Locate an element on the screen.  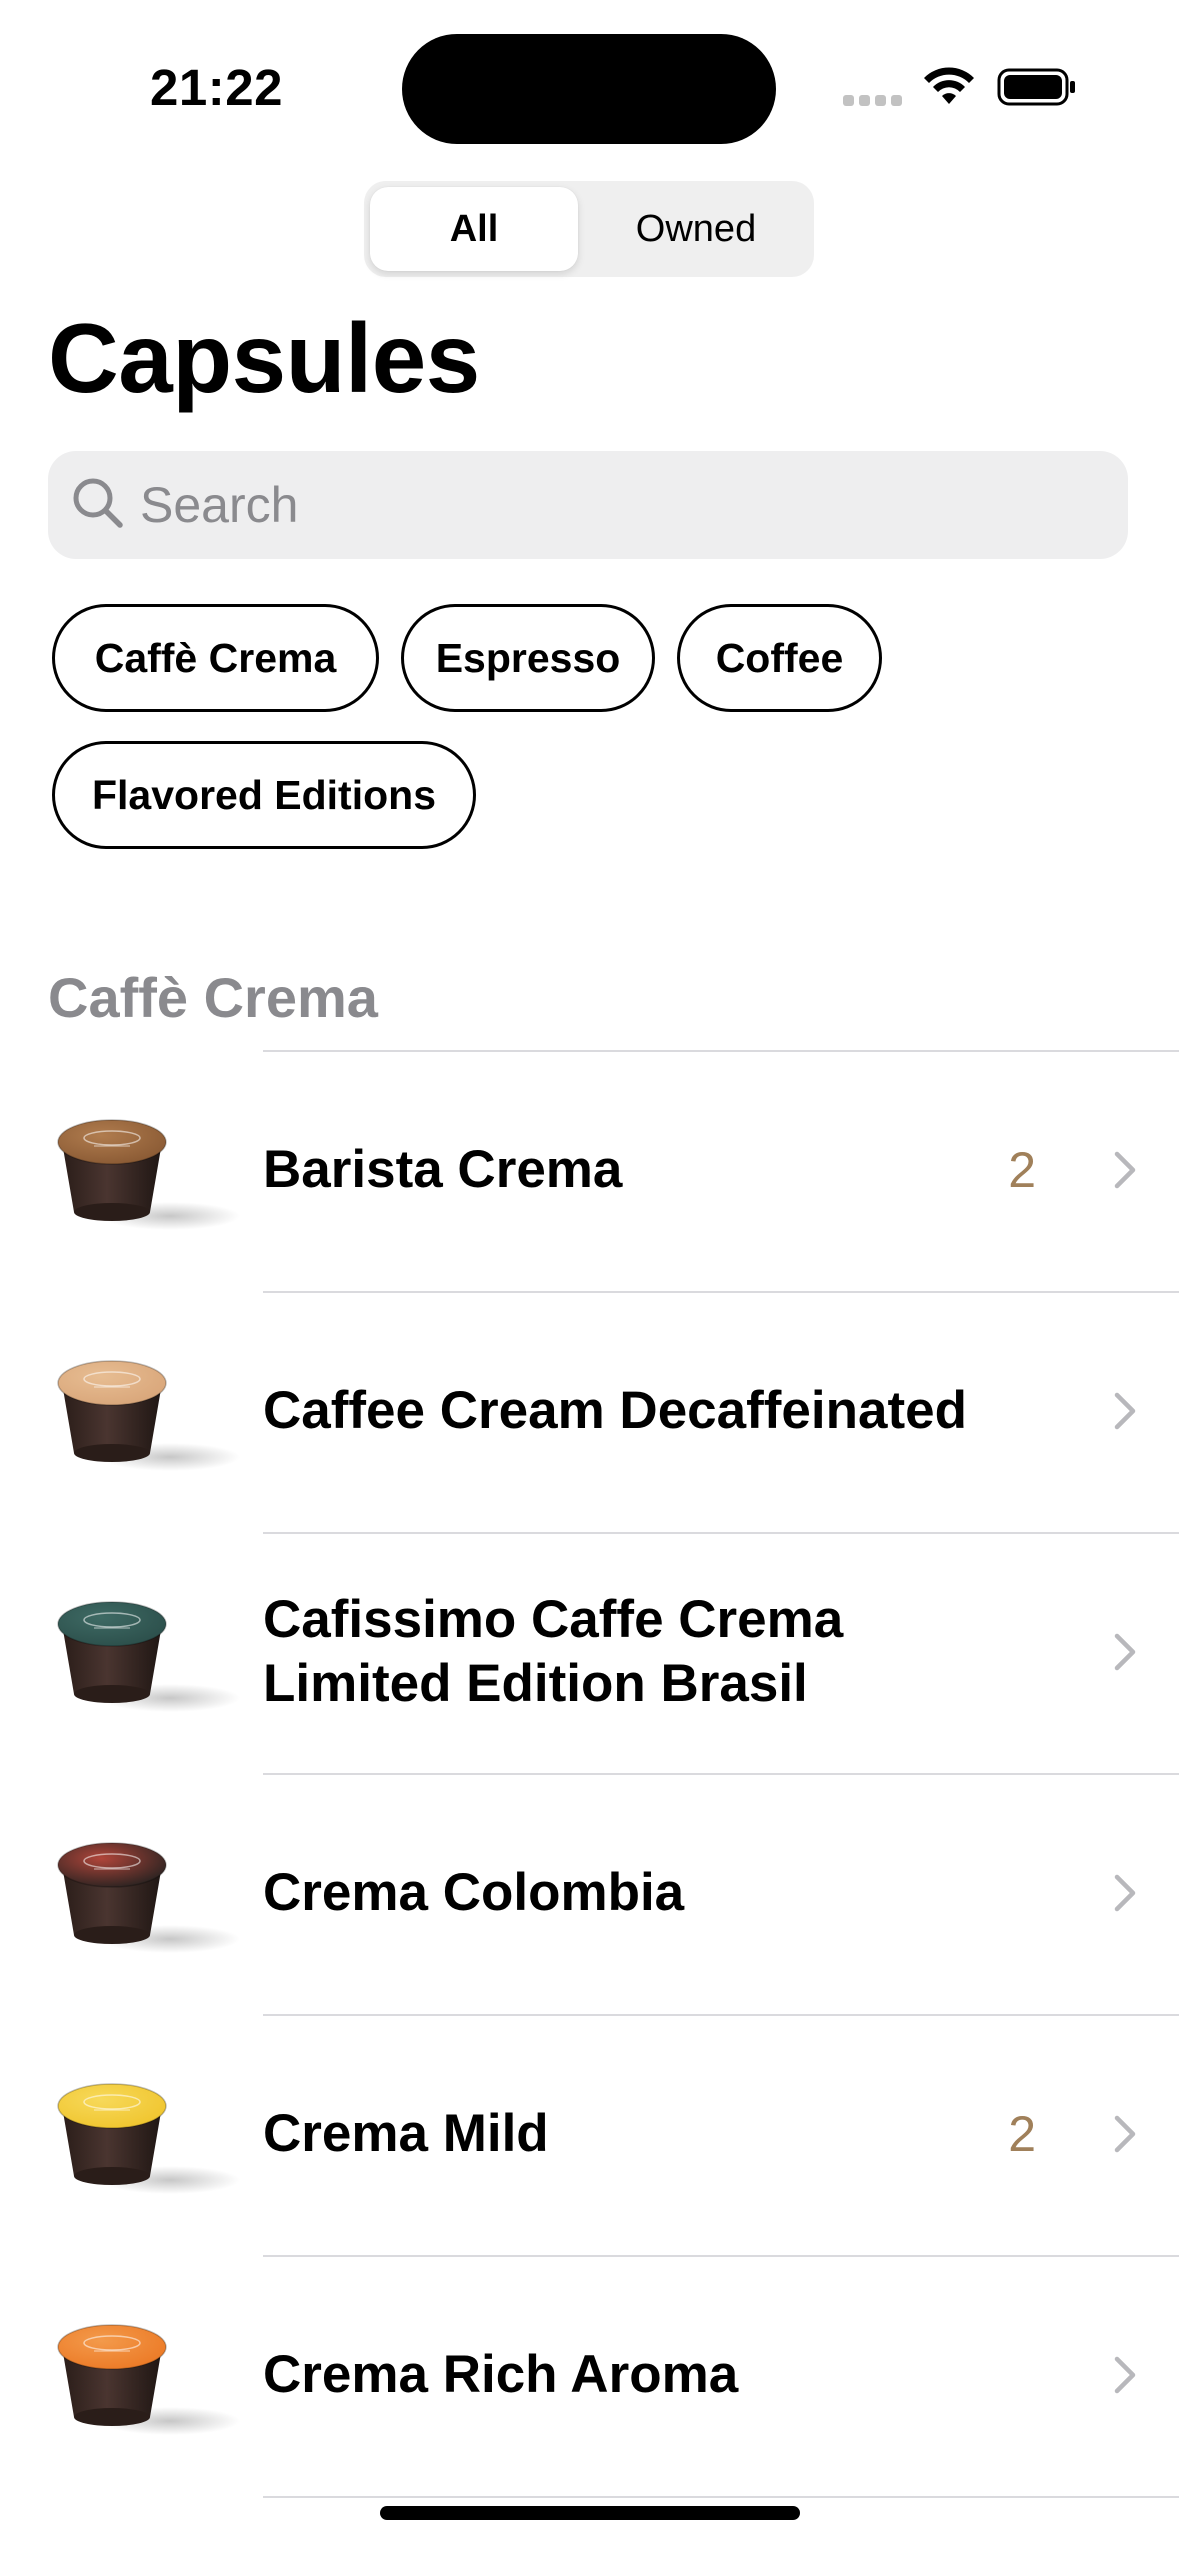
search-bar is located at coordinates (588, 505).